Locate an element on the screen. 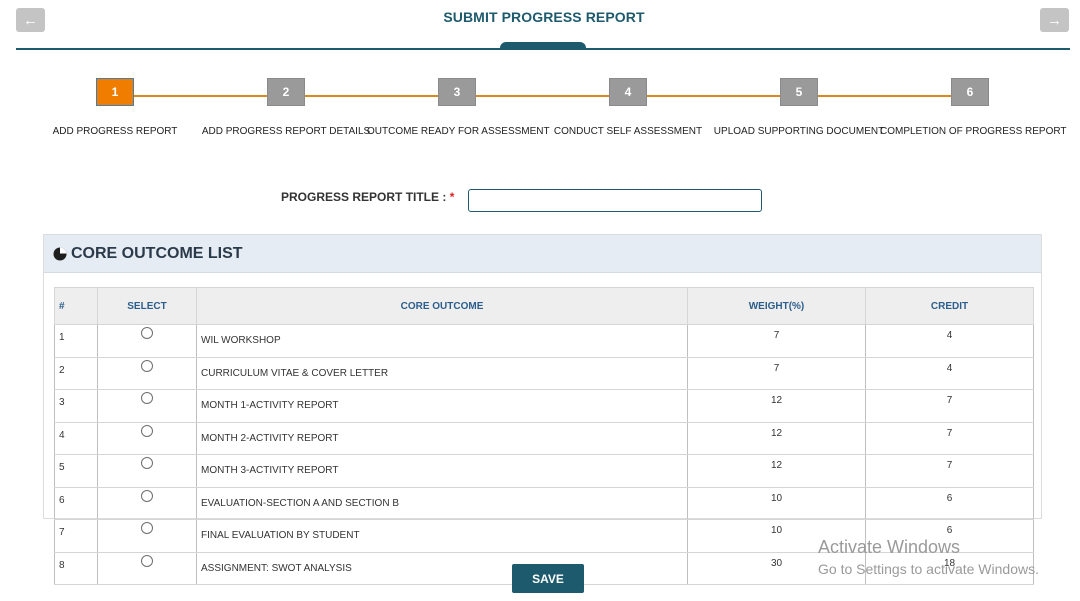  credit-value: 6 is located at coordinates (949, 503).